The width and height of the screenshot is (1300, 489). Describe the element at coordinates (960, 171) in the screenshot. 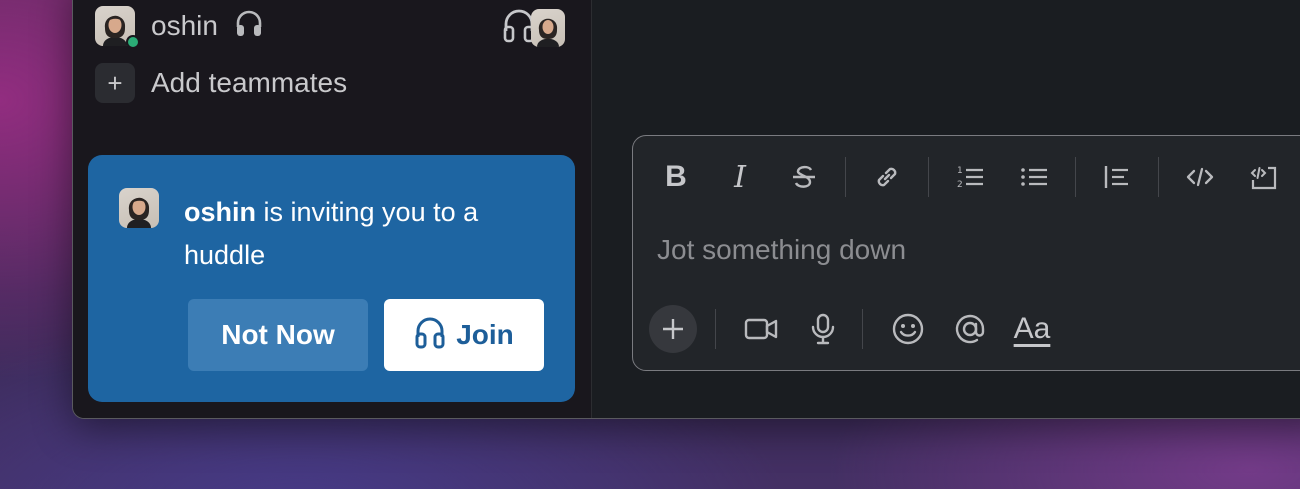

I see `svg-text: 1` at that location.